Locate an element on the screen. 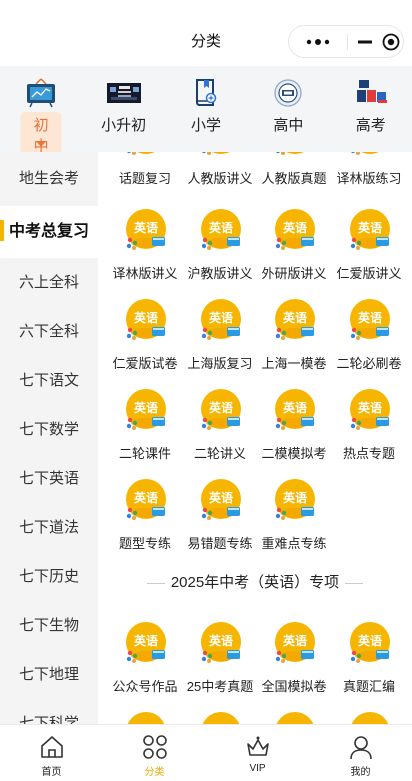 This screenshot has height=781, width=412. resource-tile: 英语 二轮课件 is located at coordinates (145, 430).